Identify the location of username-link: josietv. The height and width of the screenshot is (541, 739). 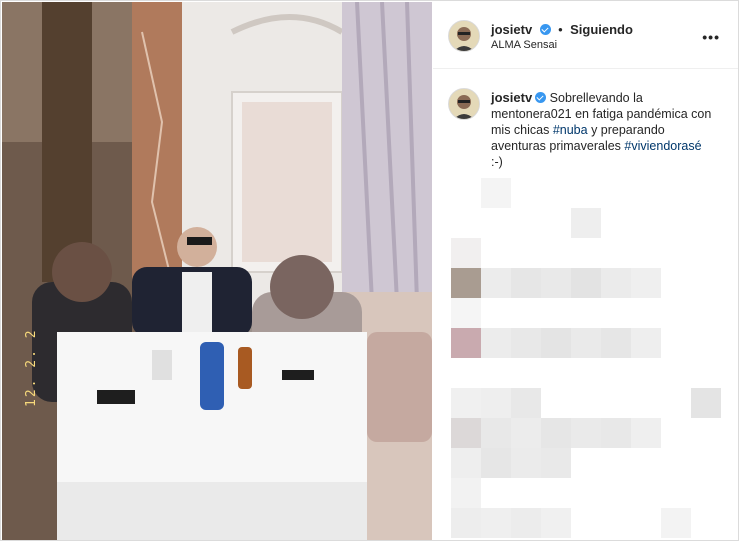
(511, 29).